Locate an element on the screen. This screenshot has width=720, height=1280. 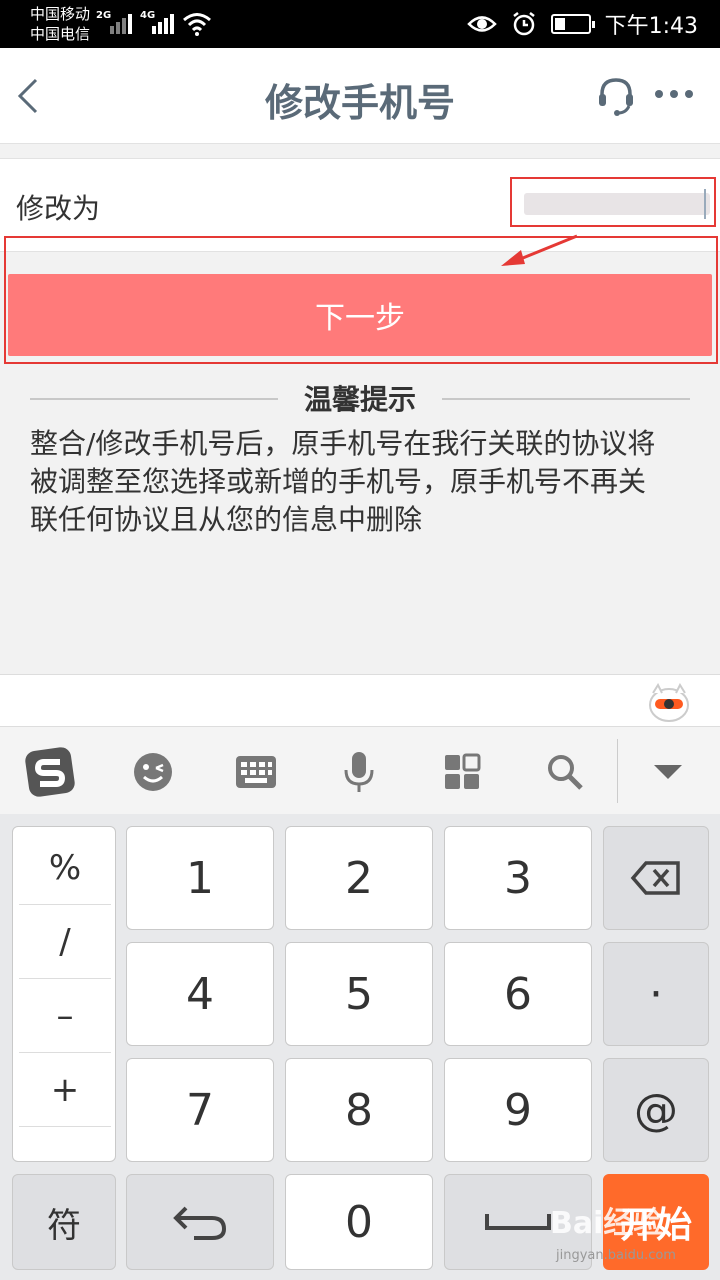
network-type-1: 2G is located at coordinates (104, 15).